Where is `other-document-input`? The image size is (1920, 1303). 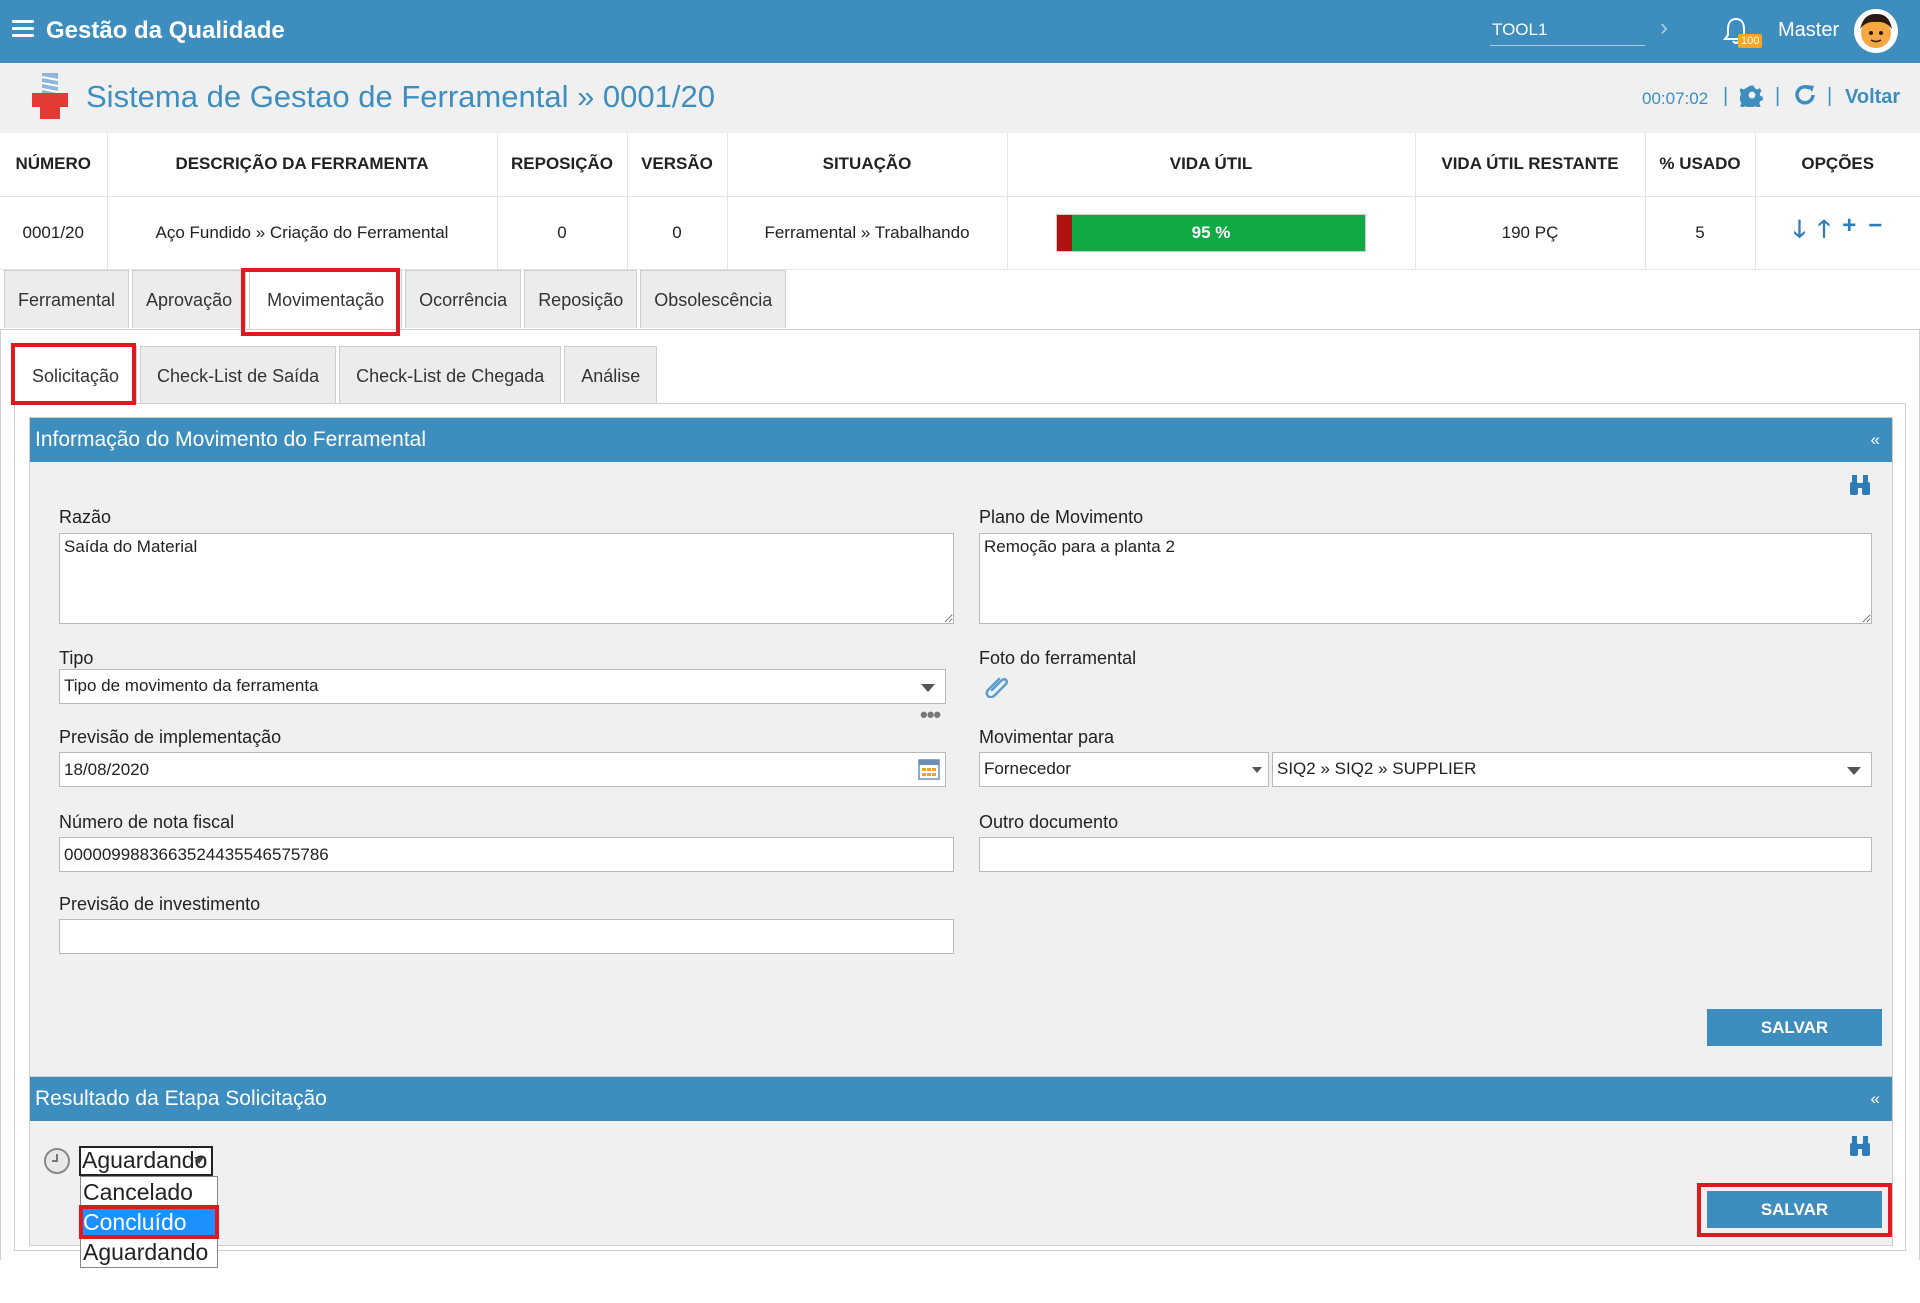
other-document-input is located at coordinates (1425, 854).